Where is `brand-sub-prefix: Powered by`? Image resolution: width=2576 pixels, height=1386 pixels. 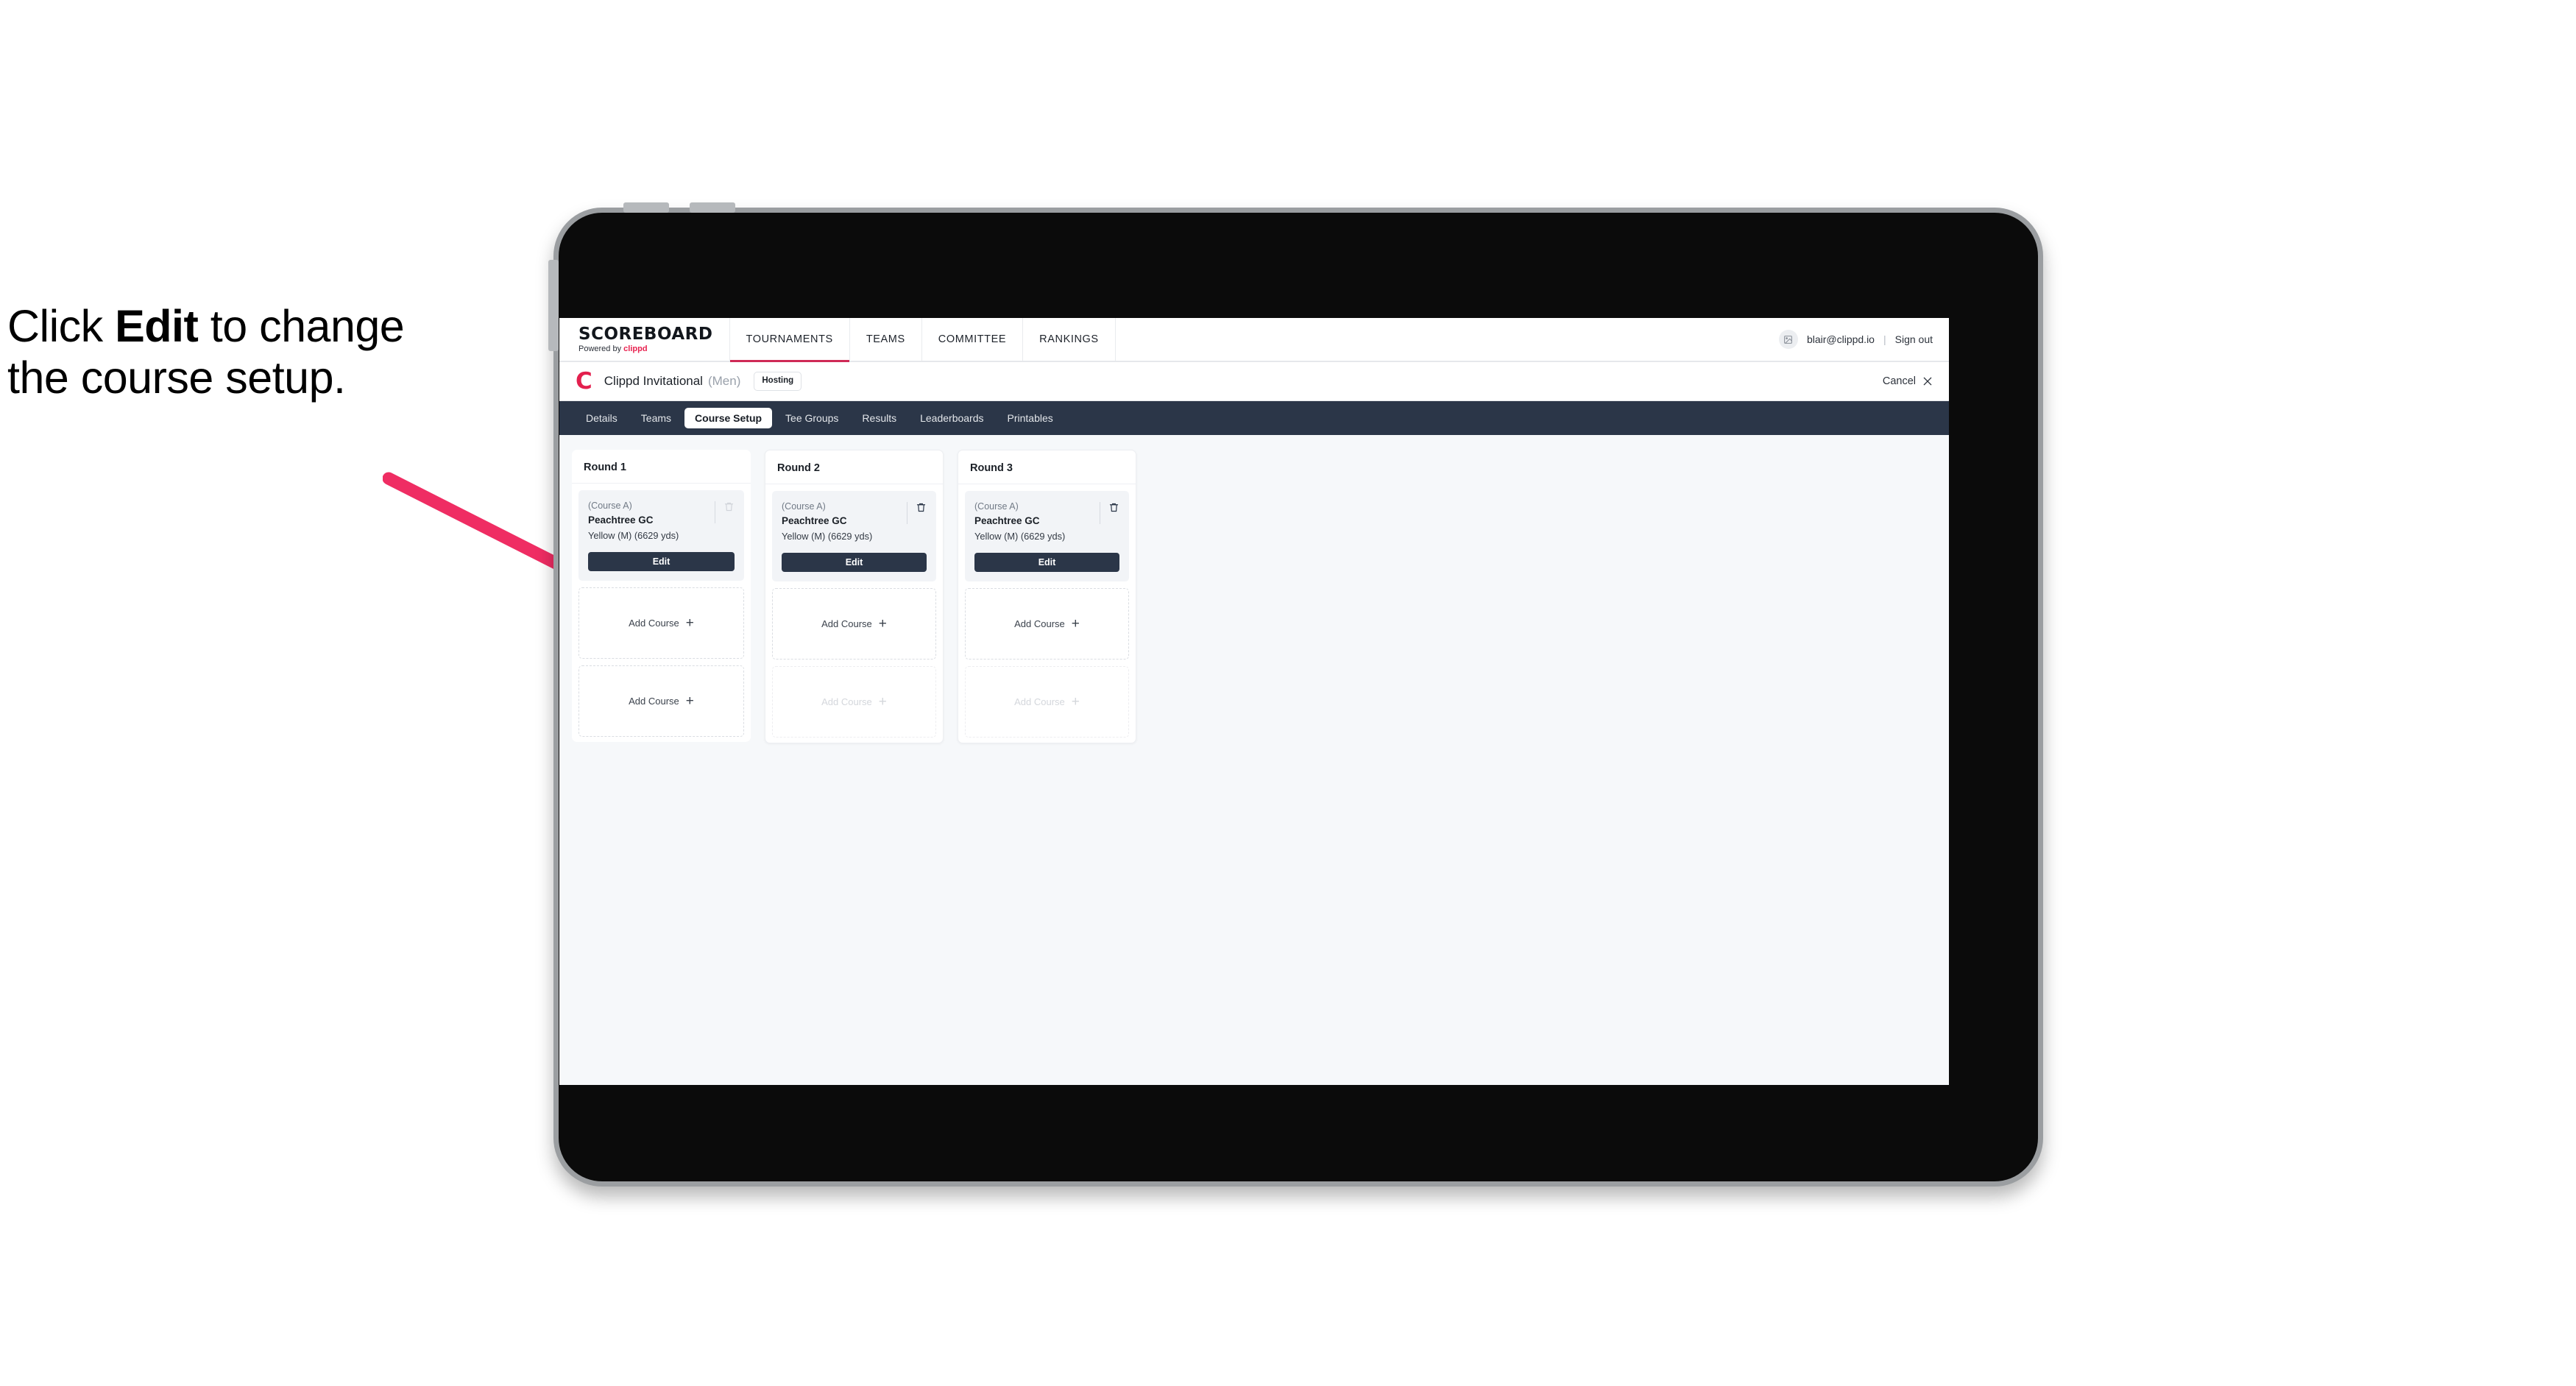 brand-sub-prefix: Powered by is located at coordinates (601, 348).